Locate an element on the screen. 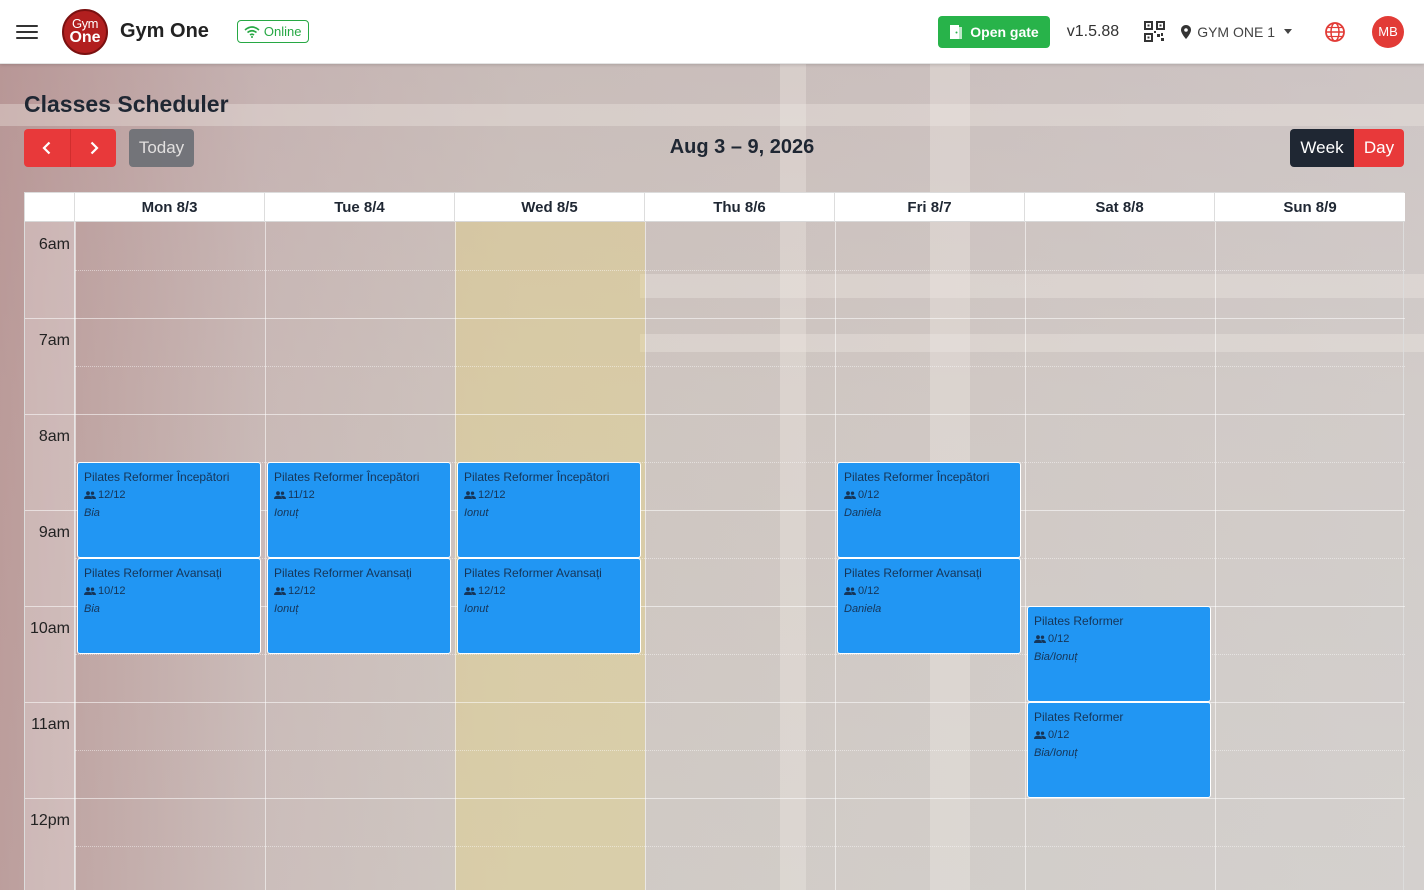  event-trainer: Bia/Ionuț is located at coordinates (1056, 753).